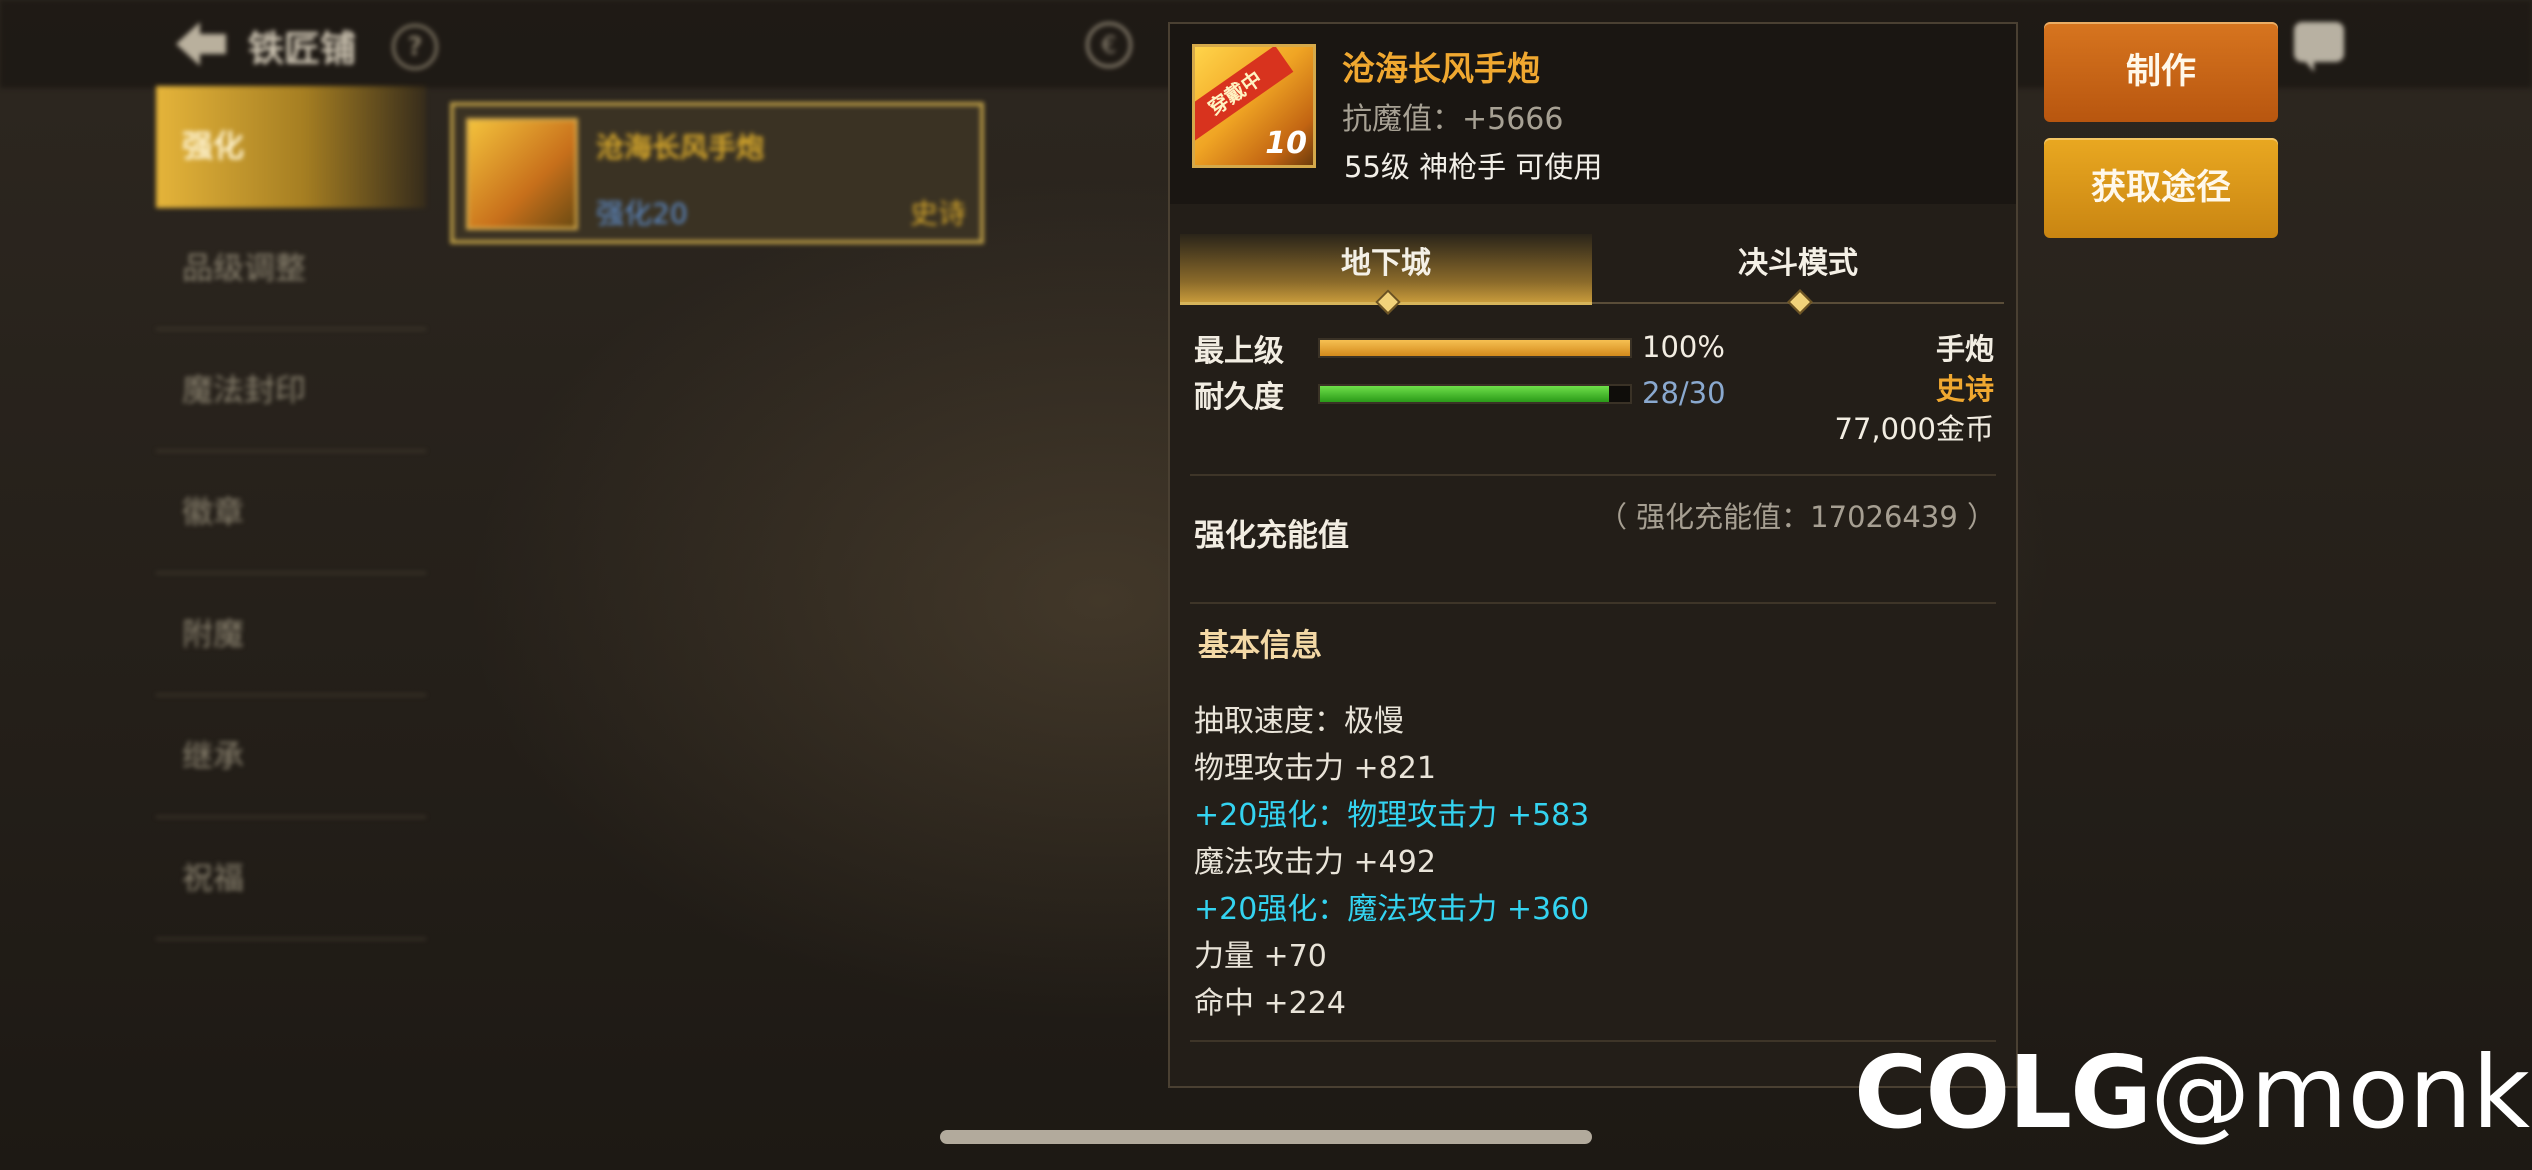  Describe the element at coordinates (1266, 1137) in the screenshot. I see `home-indicator` at that location.